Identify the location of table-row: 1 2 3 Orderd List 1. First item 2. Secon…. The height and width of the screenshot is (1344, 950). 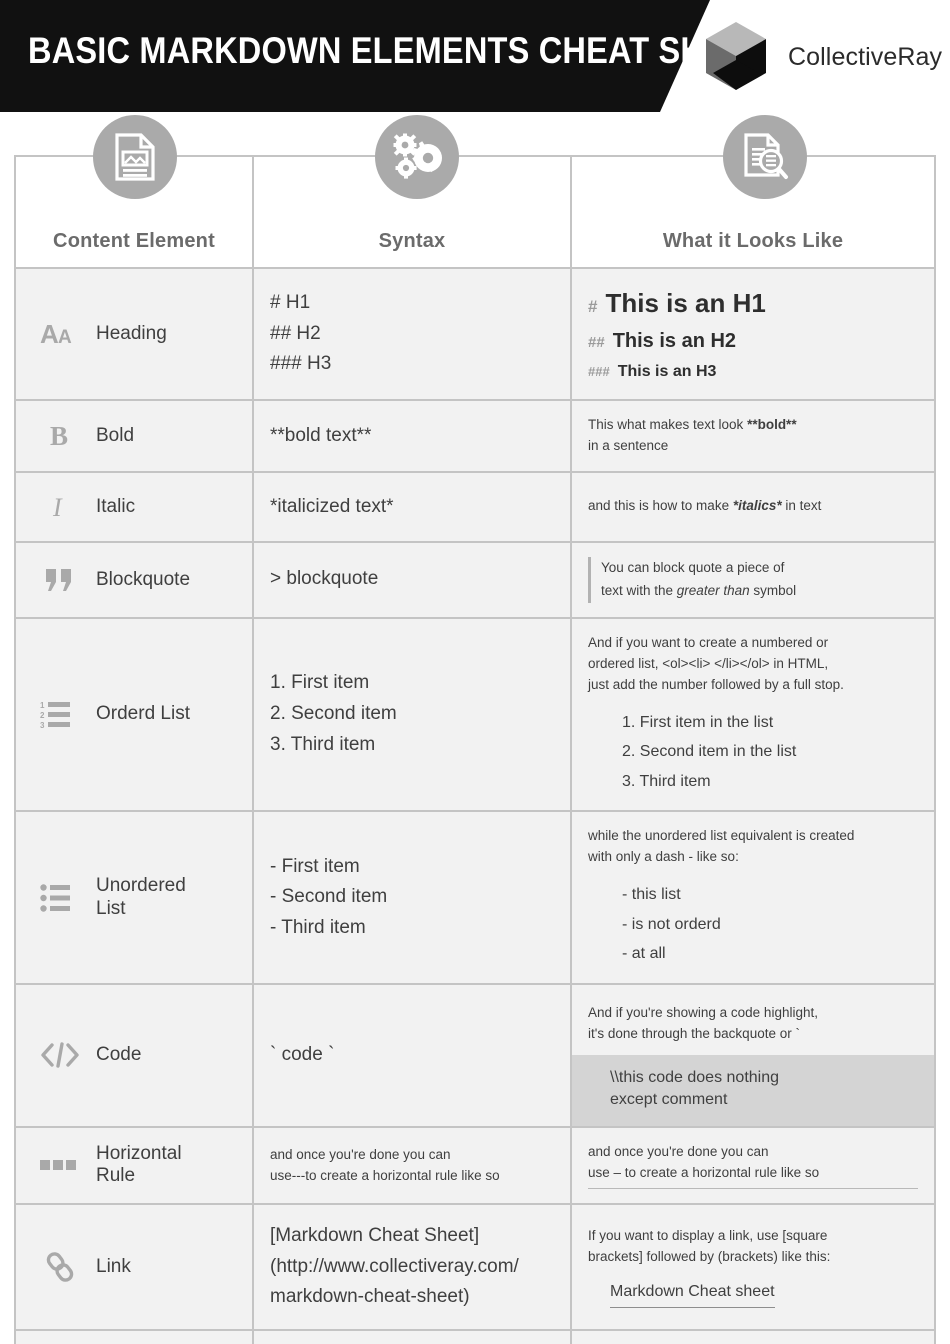
(475, 715).